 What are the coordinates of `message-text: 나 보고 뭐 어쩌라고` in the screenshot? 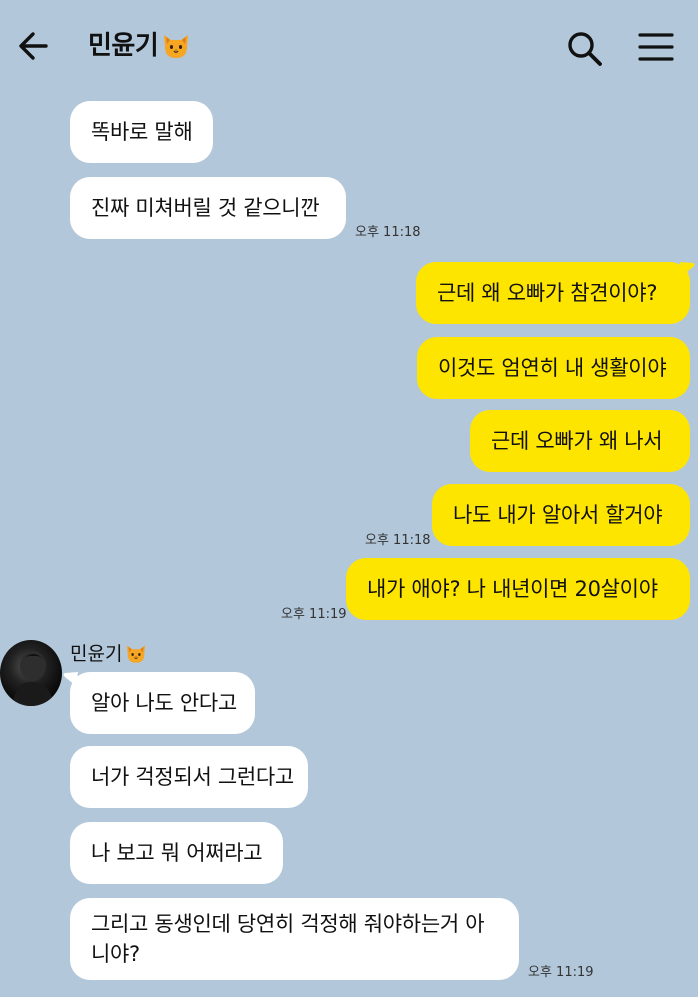 It's located at (177, 853).